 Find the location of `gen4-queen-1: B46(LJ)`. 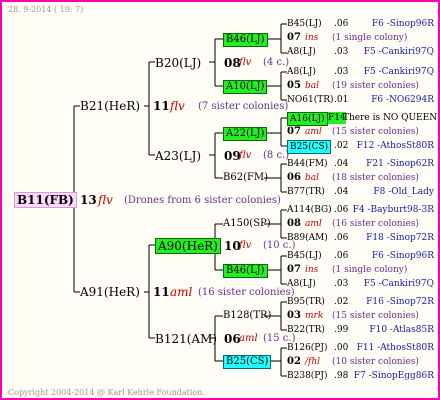

gen4-queen-1: B46(LJ) is located at coordinates (245, 40).